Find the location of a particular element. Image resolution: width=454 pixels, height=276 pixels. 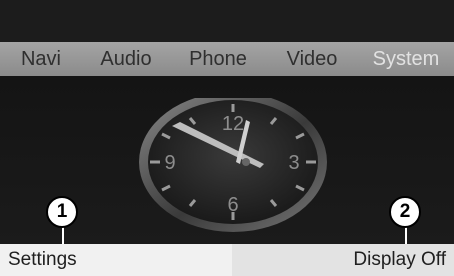

menu-item-video: Video is located at coordinates (312, 59).